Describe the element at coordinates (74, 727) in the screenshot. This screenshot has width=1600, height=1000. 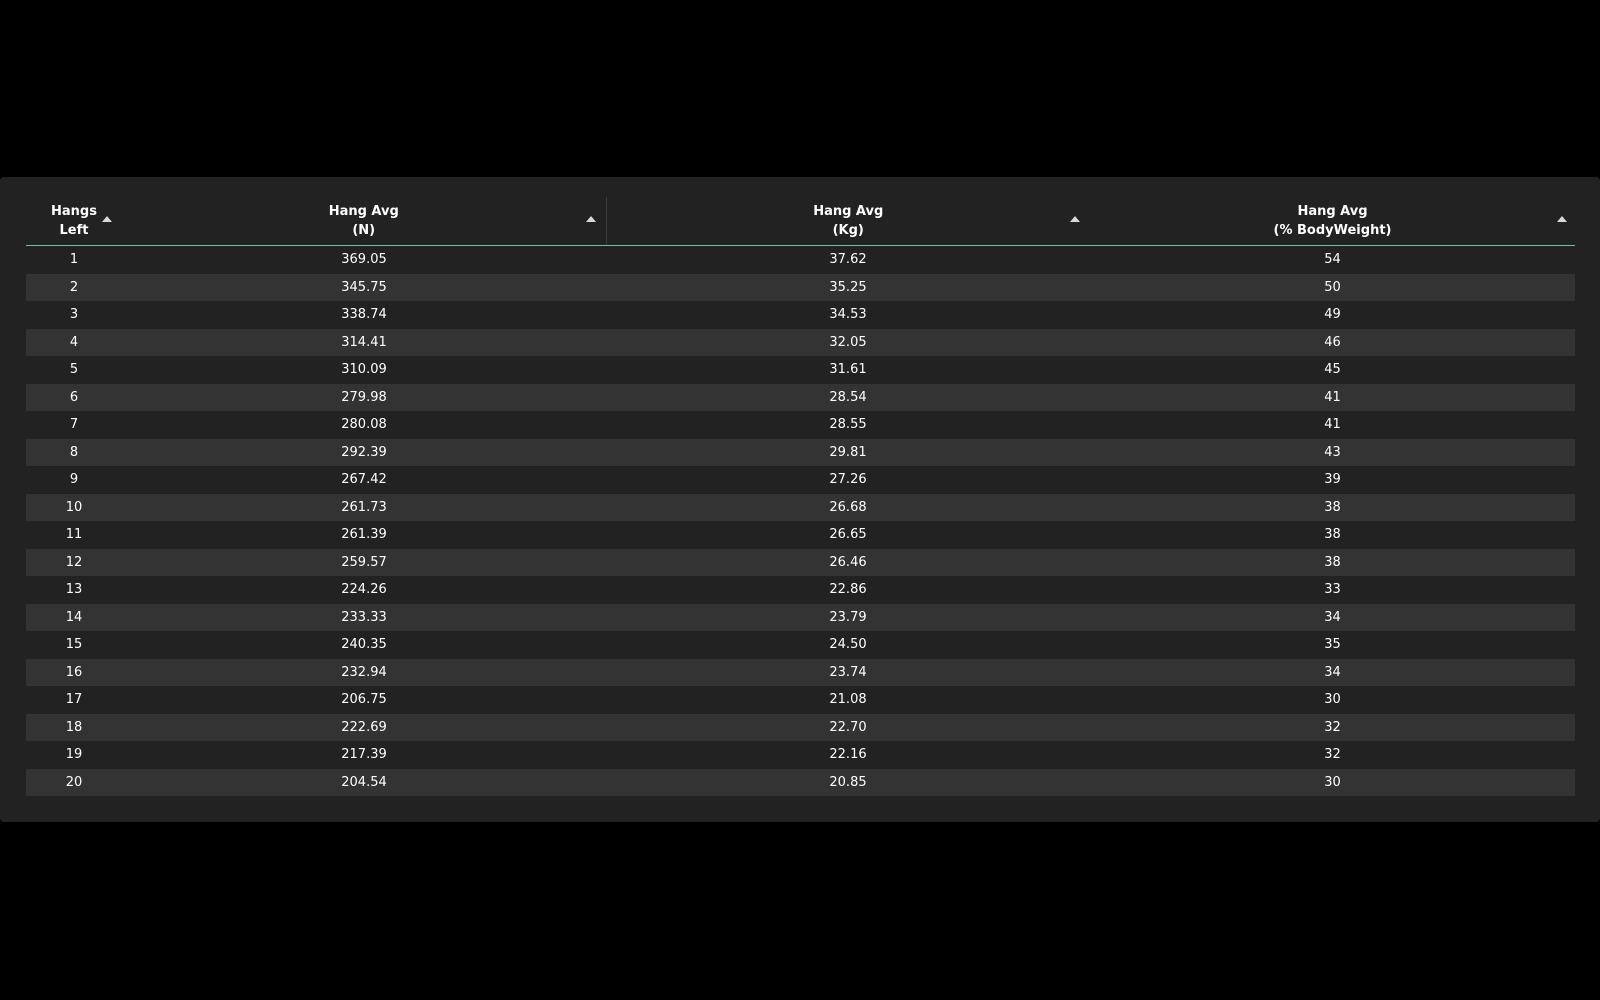
I see `hangs-left-cell: 18` at that location.